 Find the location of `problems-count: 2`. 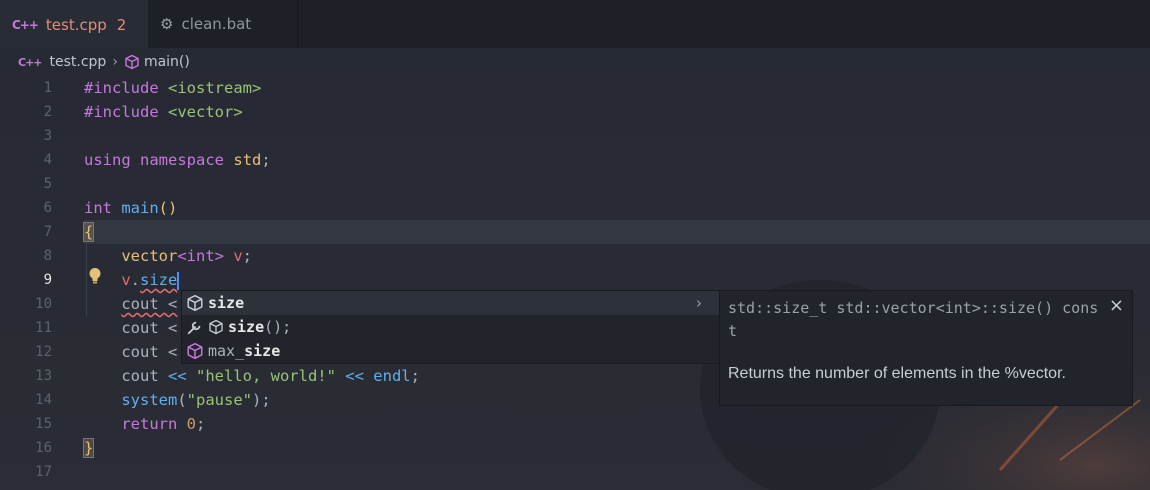

problems-count: 2 is located at coordinates (121, 25).